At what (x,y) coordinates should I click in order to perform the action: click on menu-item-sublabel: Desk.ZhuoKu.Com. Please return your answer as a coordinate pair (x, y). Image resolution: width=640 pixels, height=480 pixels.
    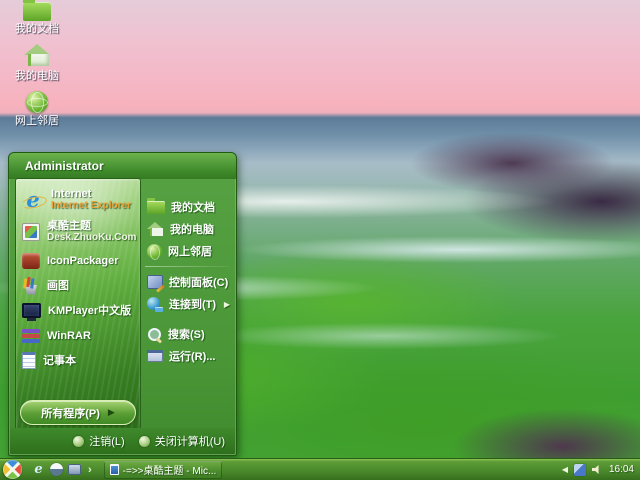
    Looking at the image, I should click on (92, 237).